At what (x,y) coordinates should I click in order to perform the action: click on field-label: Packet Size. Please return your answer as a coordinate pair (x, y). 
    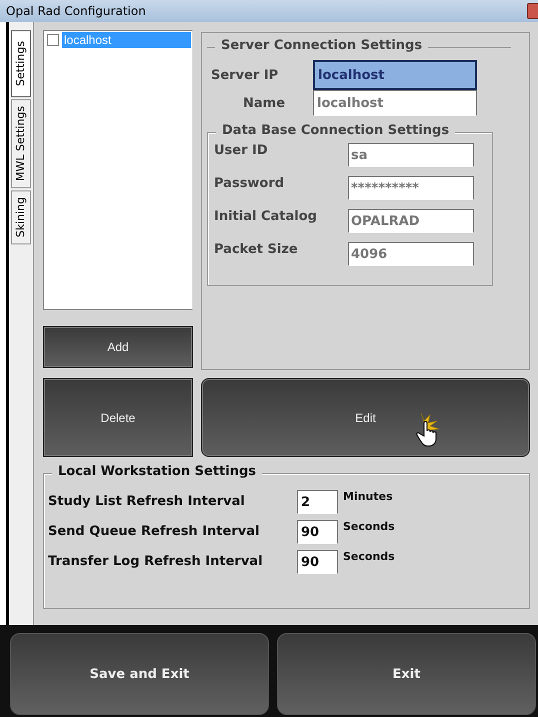
    Looking at the image, I should click on (256, 249).